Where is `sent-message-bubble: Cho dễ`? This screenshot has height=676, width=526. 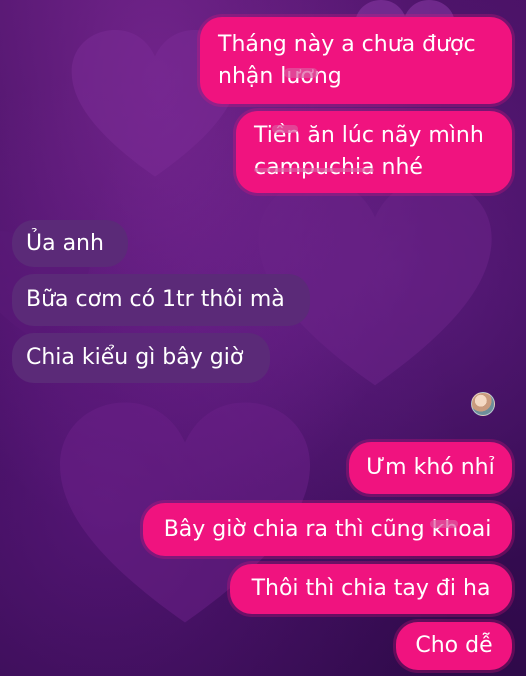 sent-message-bubble: Cho dễ is located at coordinates (454, 646).